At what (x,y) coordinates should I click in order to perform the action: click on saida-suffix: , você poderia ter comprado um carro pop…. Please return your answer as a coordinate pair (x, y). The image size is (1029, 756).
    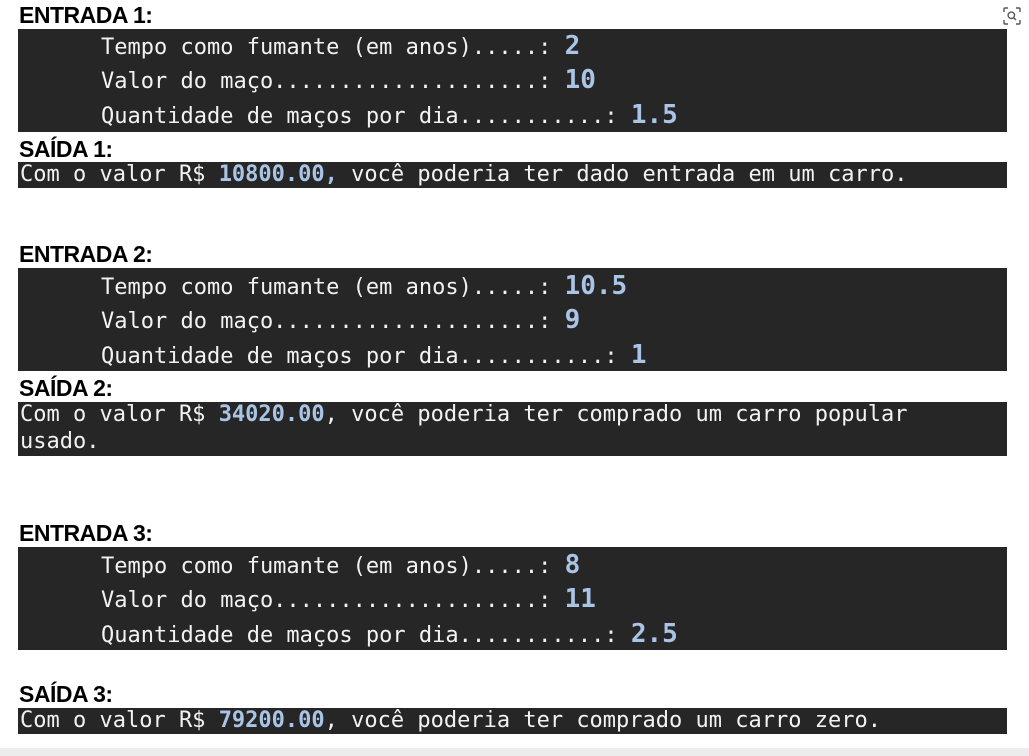
    Looking at the image, I should click on (616, 414).